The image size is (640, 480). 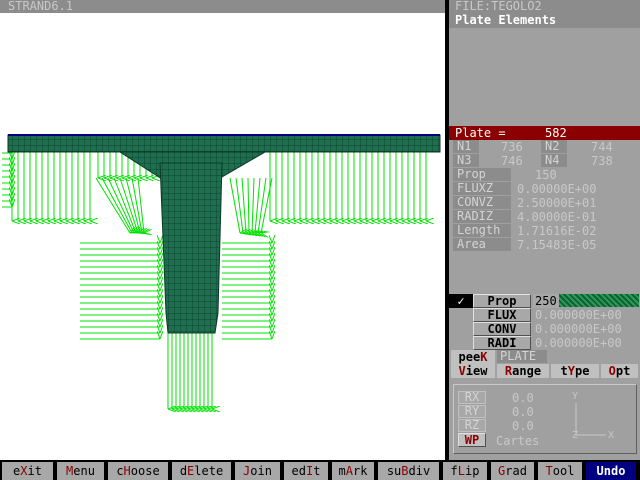 I want to click on menu-tool-button: Tool, so click(x=561, y=471).